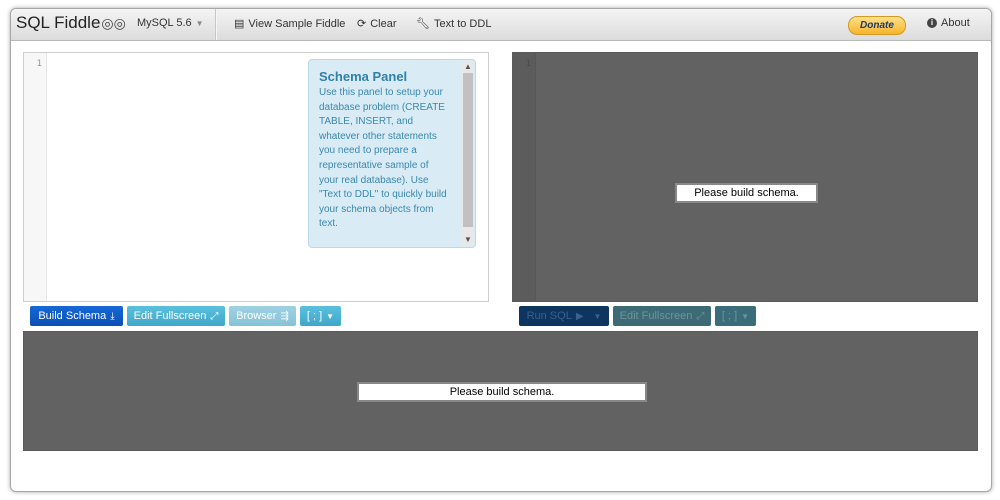  Describe the element at coordinates (468, 240) in the screenshot. I see `scroll-down-icon: ▼` at that location.